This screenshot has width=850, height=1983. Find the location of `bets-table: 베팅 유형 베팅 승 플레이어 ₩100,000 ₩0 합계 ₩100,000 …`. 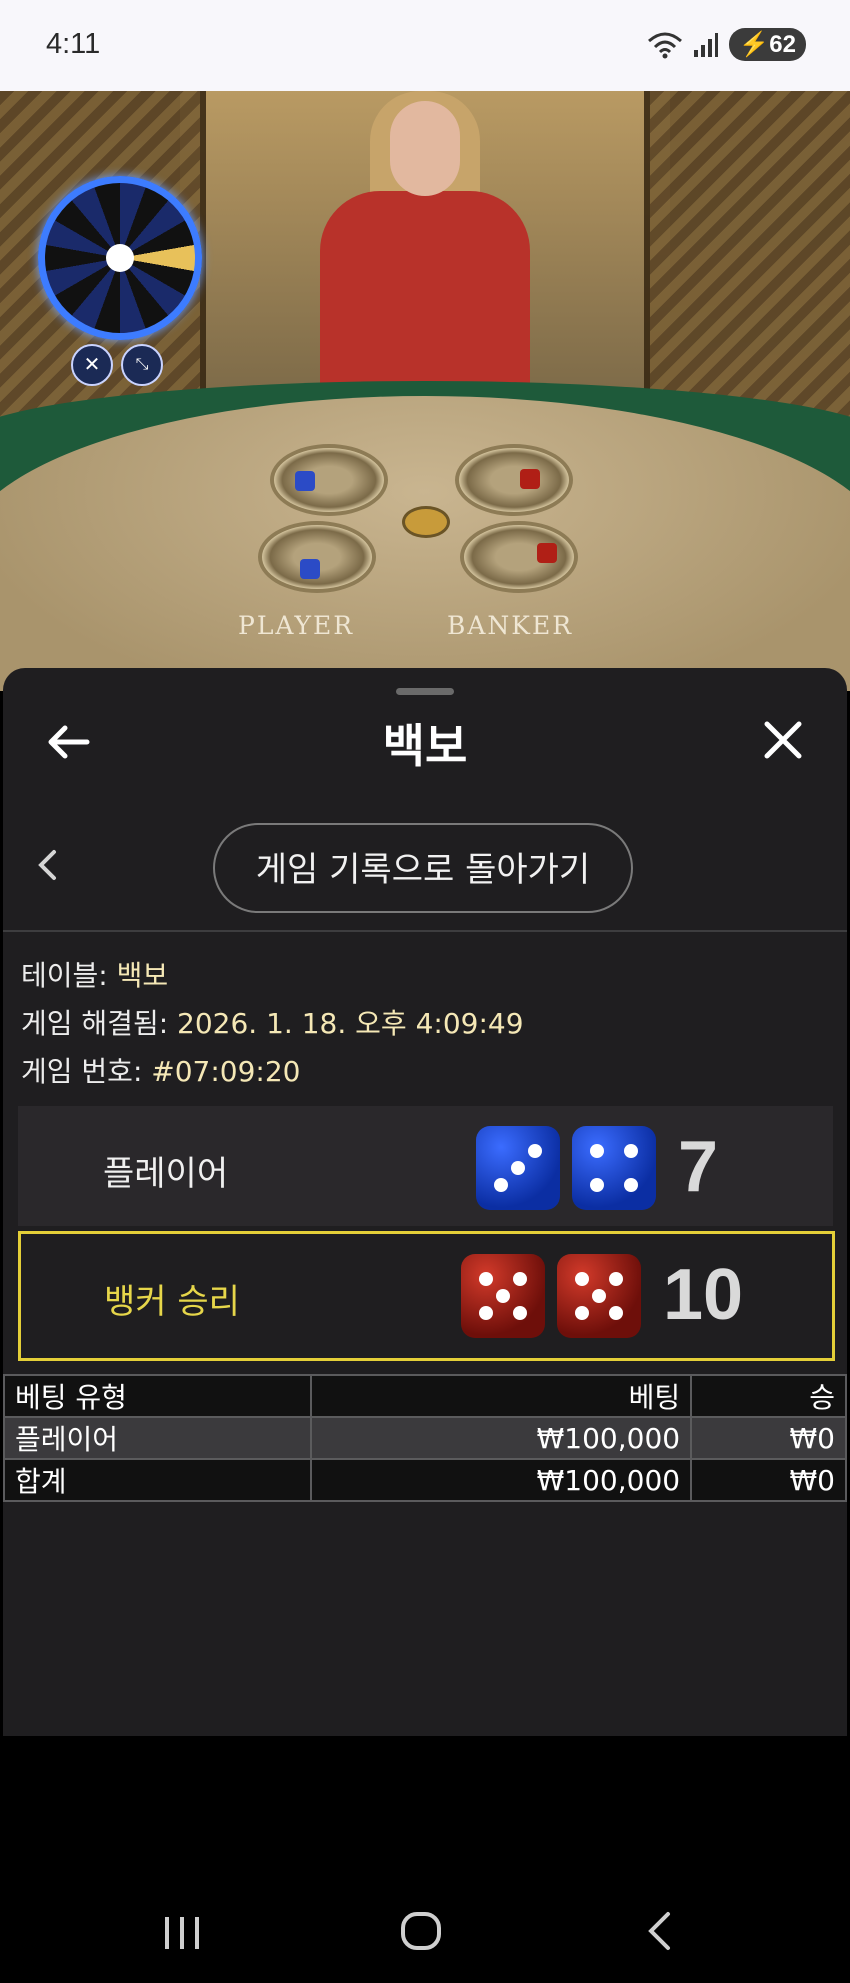

bets-table: 베팅 유형 베팅 승 플레이어 ₩100,000 ₩0 합계 ₩100,000 … is located at coordinates (424, 1438).